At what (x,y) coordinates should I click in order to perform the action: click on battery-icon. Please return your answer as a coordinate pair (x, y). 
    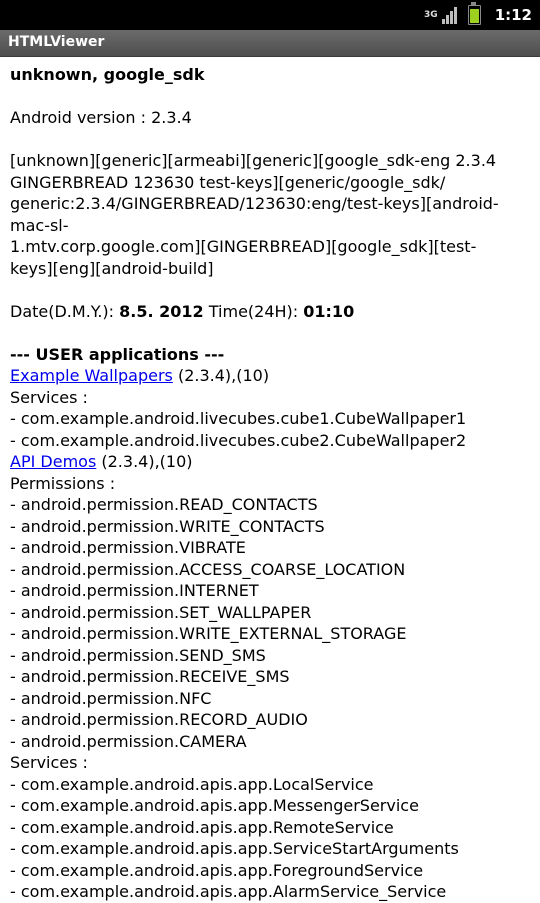
    Looking at the image, I should click on (474, 13).